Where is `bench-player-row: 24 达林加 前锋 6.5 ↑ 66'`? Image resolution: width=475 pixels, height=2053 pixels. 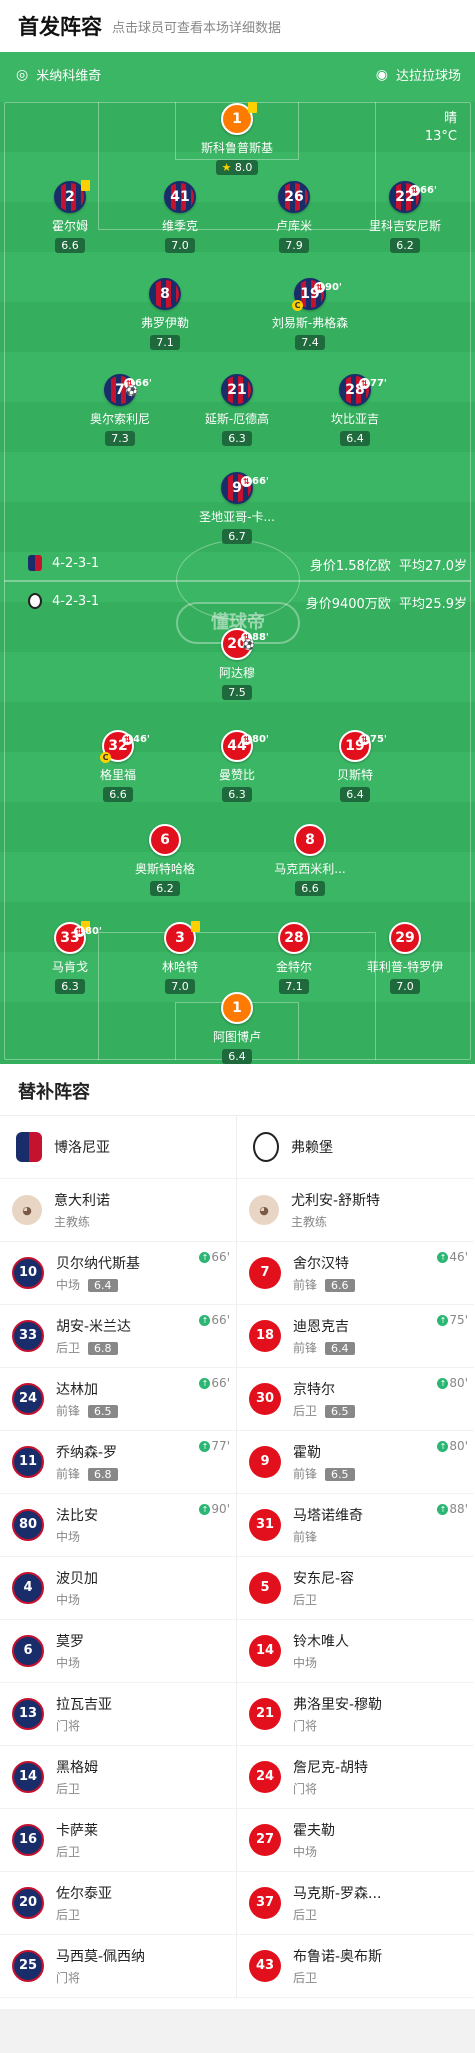 bench-player-row: 24 达林加 前锋 6.5 ↑ 66' is located at coordinates (118, 1399).